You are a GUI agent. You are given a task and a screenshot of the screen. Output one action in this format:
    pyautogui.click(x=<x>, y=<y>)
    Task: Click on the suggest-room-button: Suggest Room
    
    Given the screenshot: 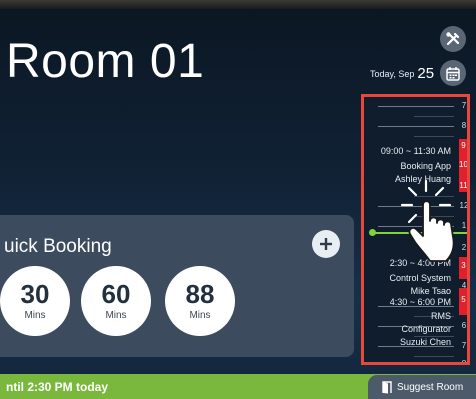 What is the action you would take?
    pyautogui.click(x=422, y=387)
    